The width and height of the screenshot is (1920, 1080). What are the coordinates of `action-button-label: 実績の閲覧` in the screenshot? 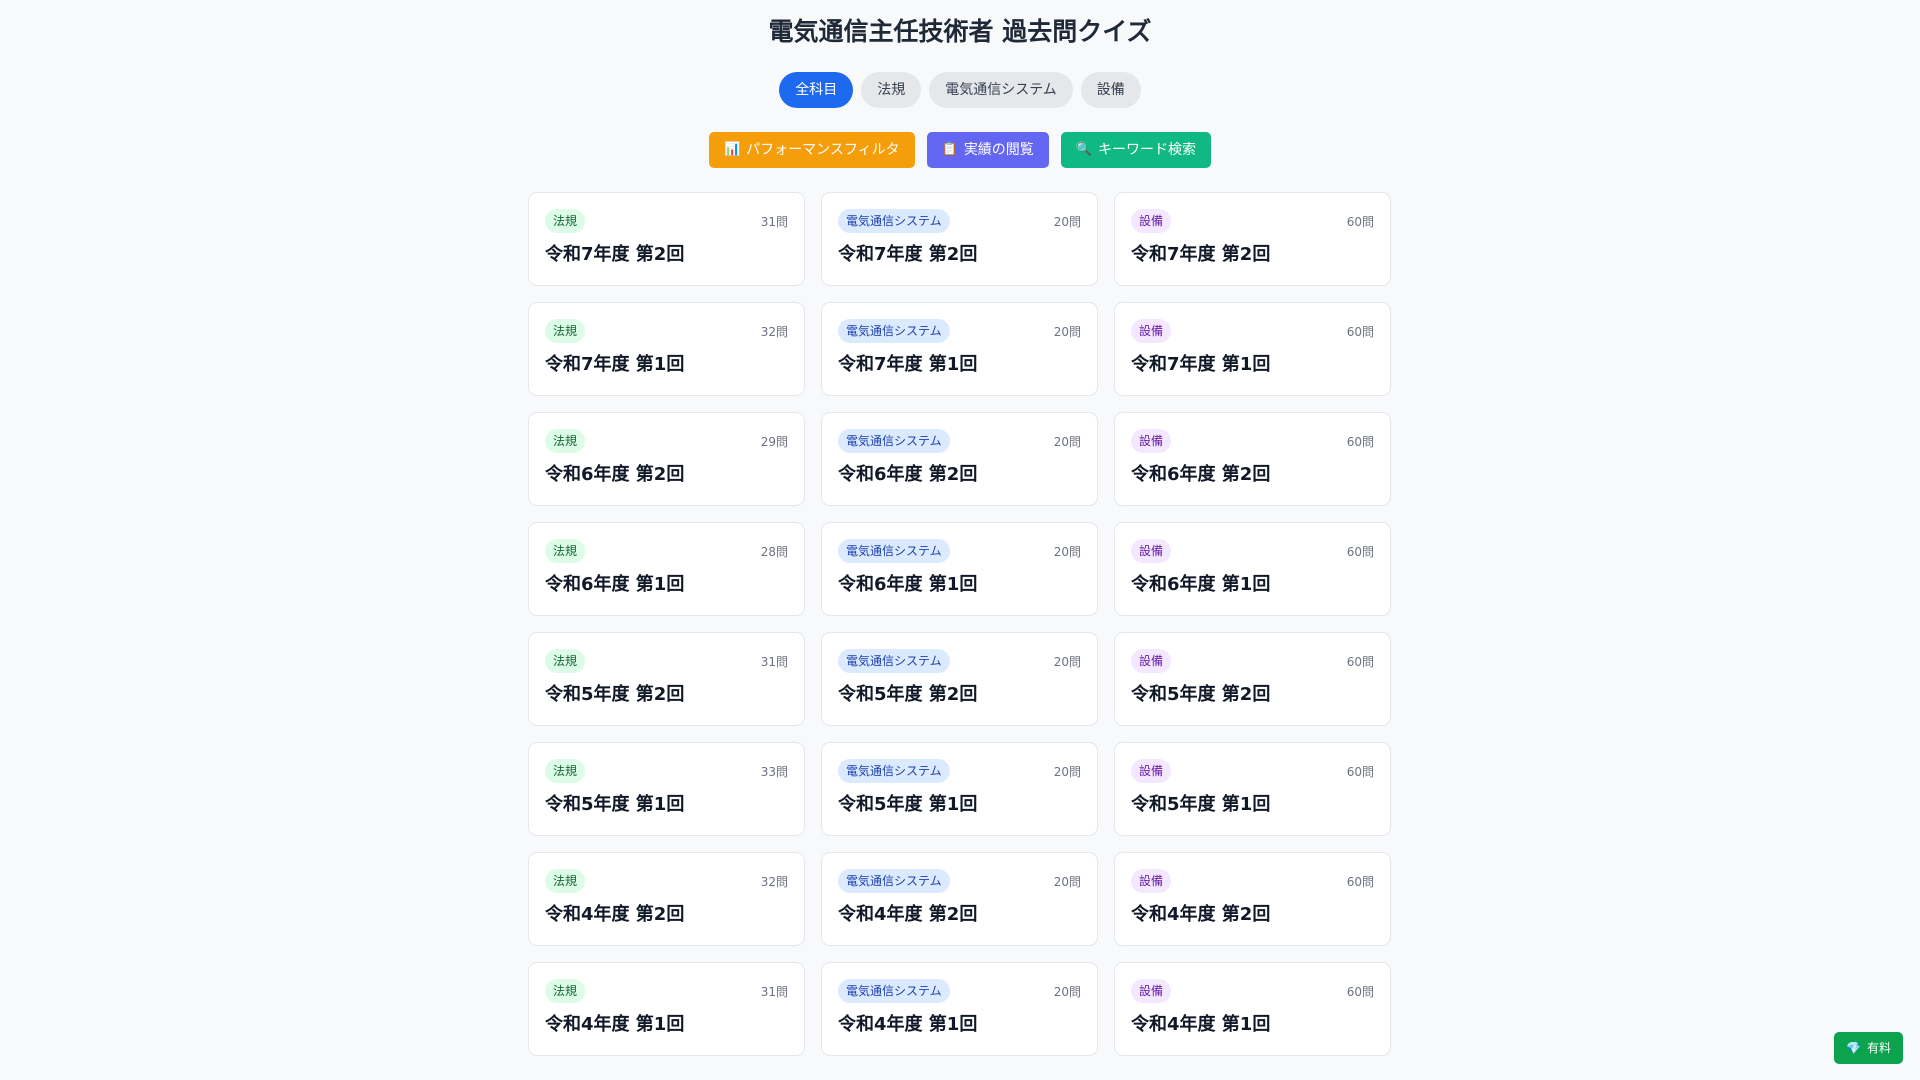 It's located at (998, 150).